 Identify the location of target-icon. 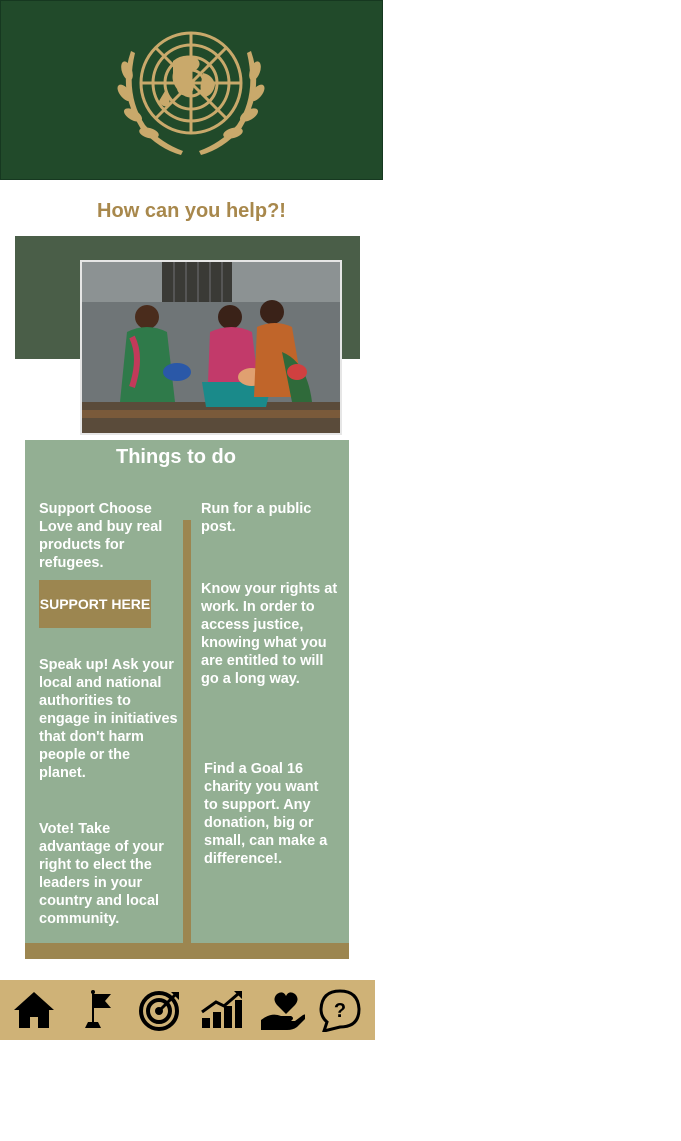
(160, 1010).